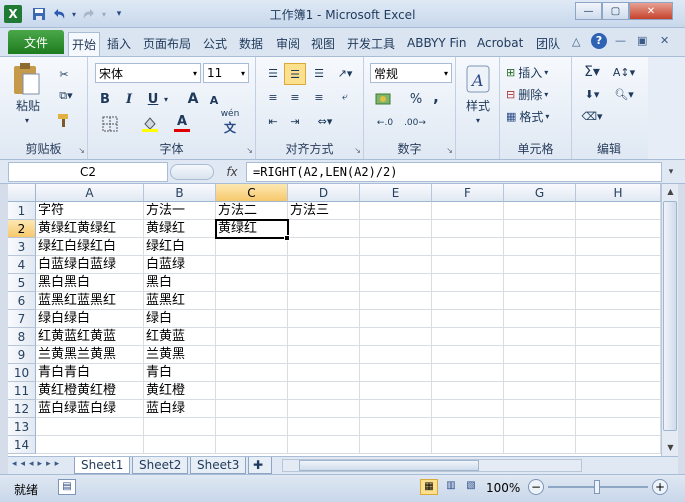 This screenshot has width=685, height=502. What do you see at coordinates (252, 319) in the screenshot?
I see `cell-c7` at bounding box center [252, 319].